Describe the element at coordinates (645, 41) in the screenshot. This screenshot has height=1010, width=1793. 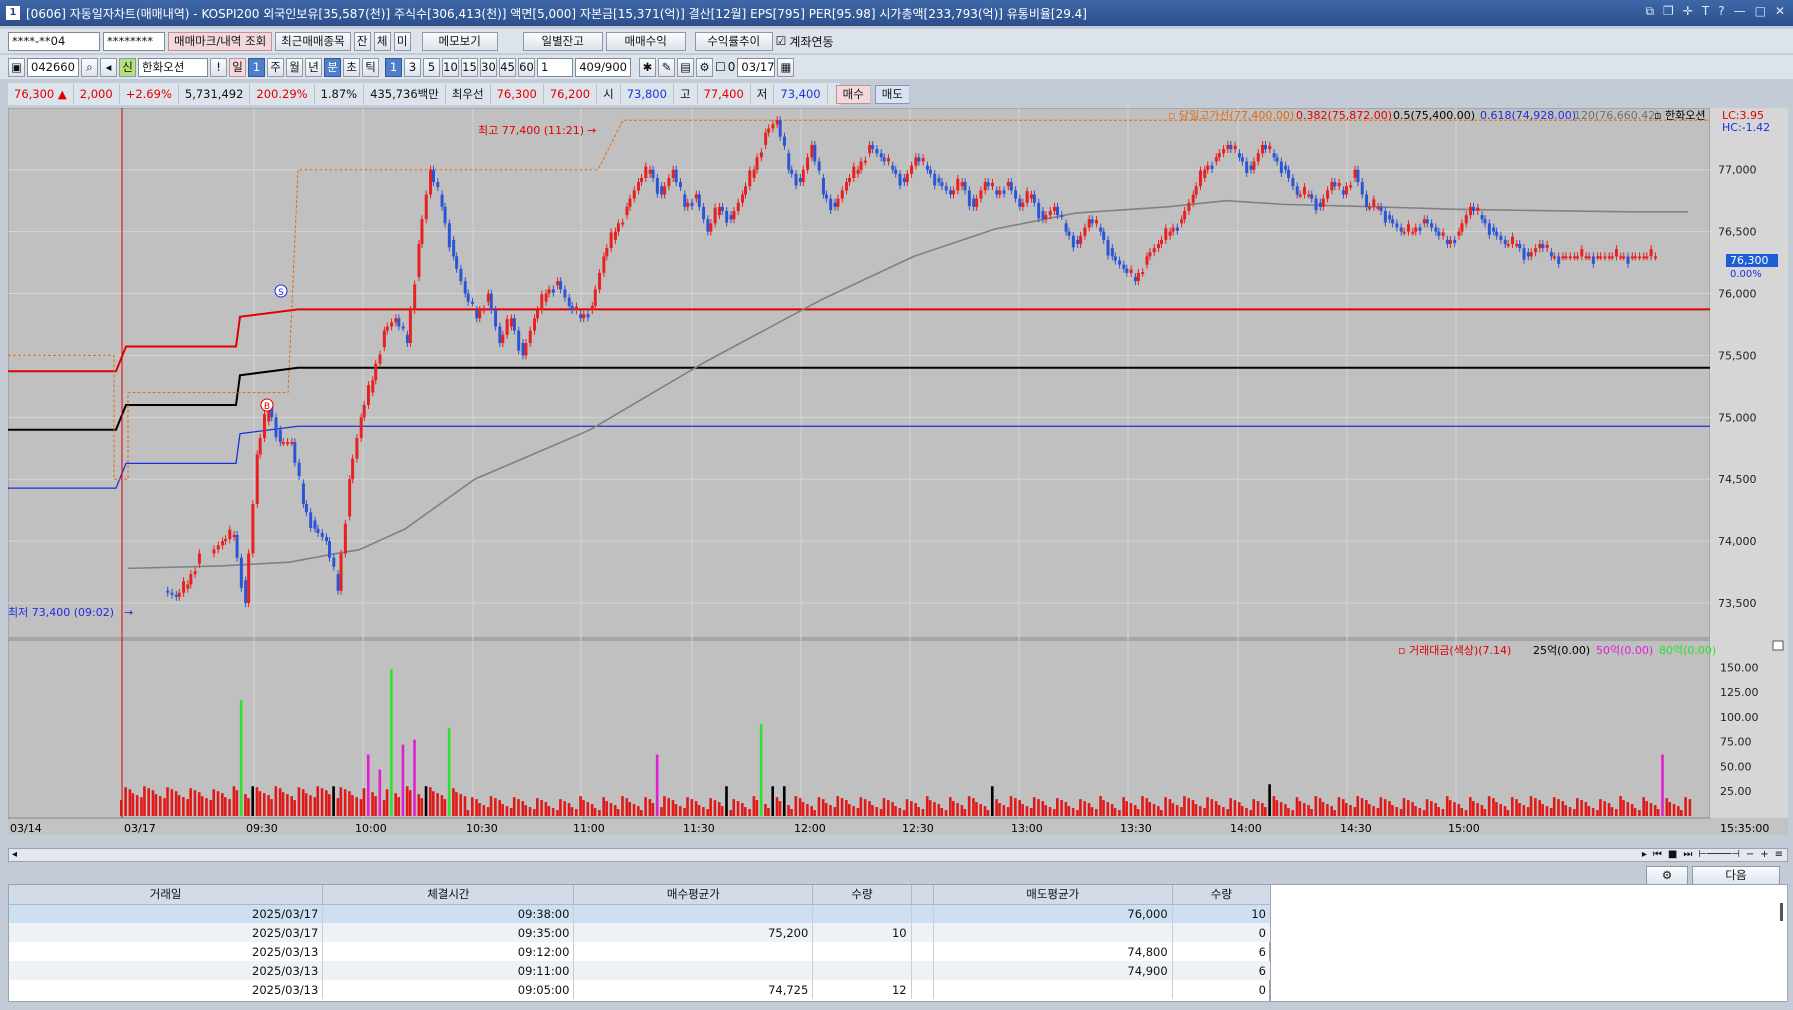
I see `trade-profit-button: 매매수익` at that location.